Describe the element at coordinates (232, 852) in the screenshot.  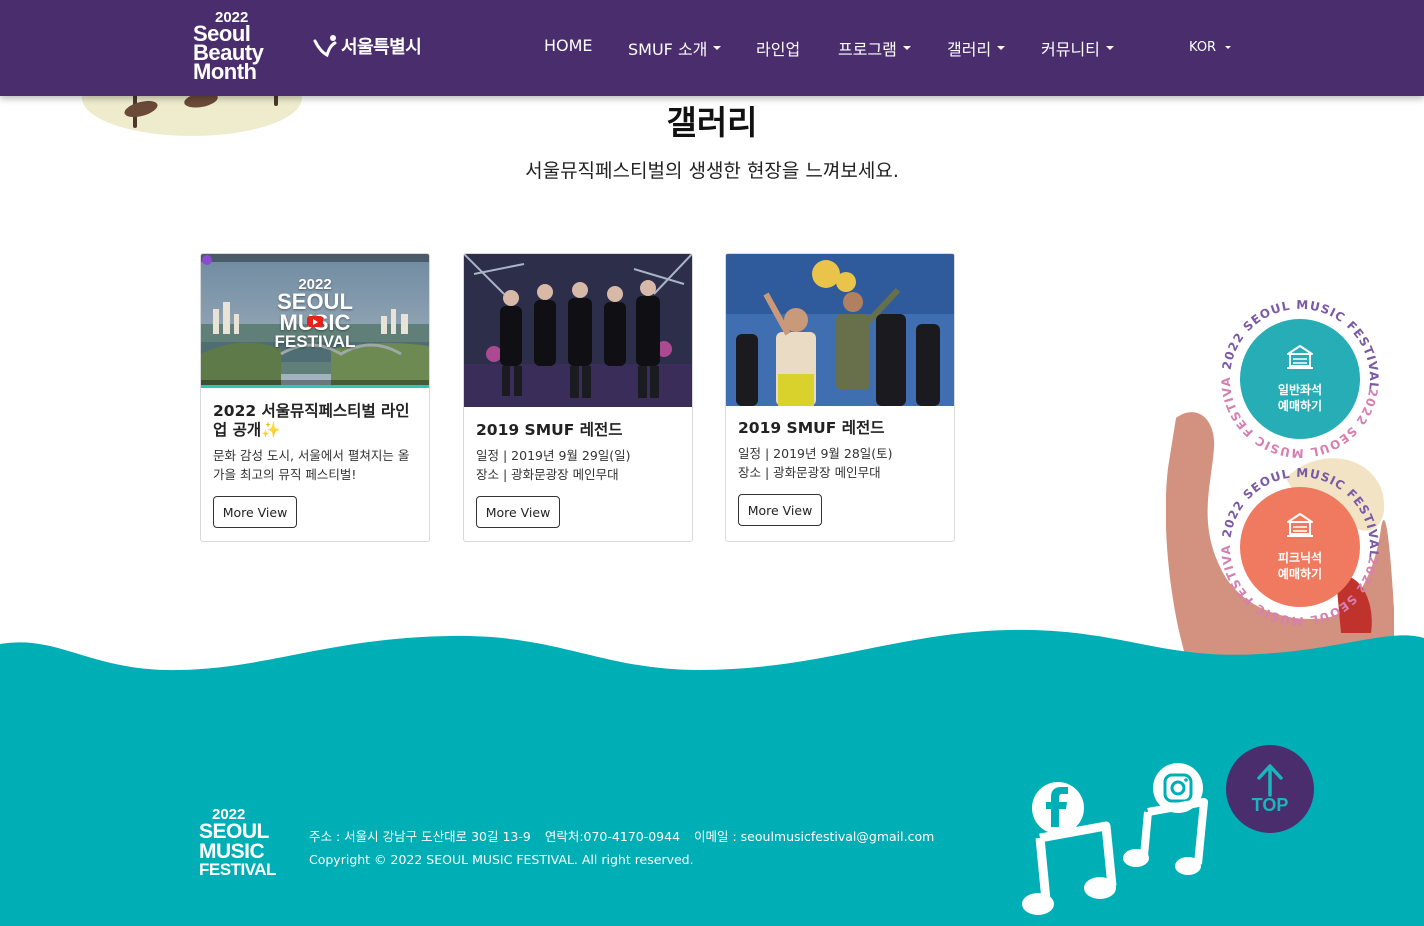
I see `footer-logo-word: MUSIC` at that location.